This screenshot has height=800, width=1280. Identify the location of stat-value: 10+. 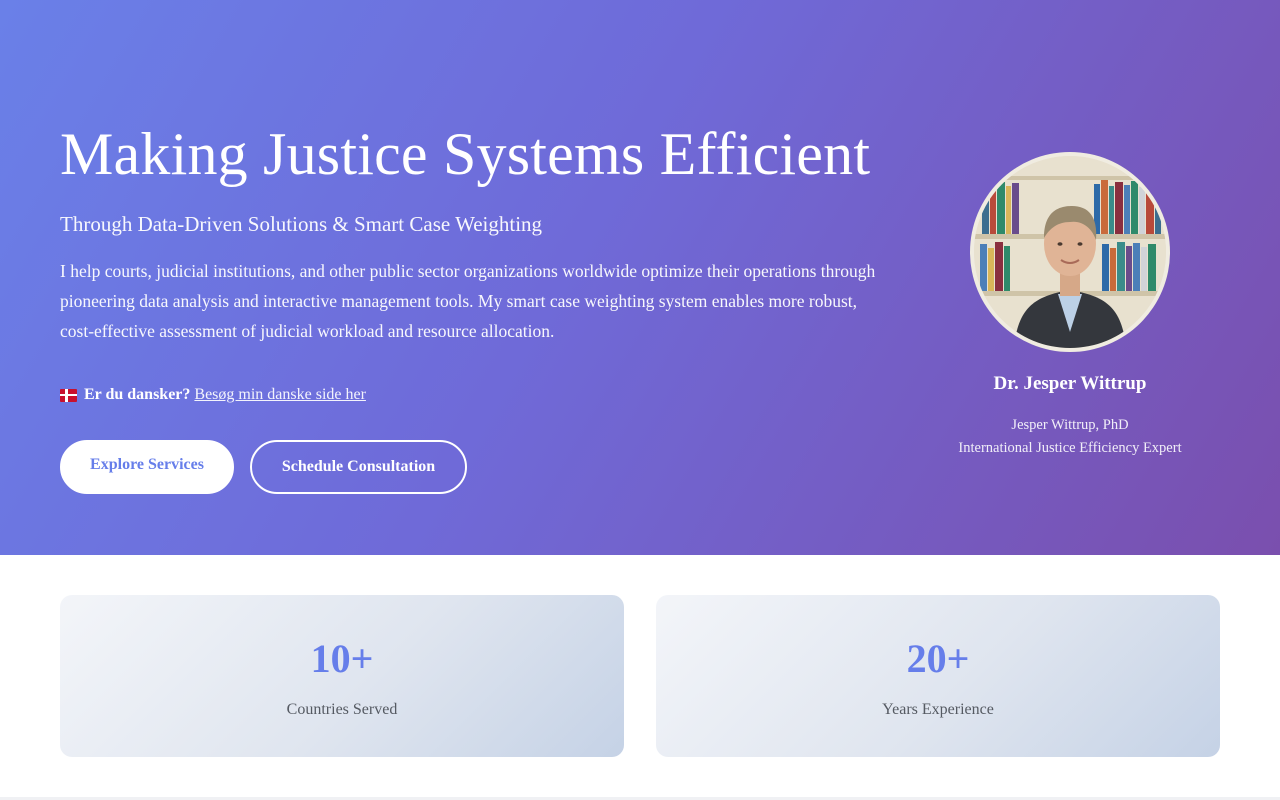
(342, 658).